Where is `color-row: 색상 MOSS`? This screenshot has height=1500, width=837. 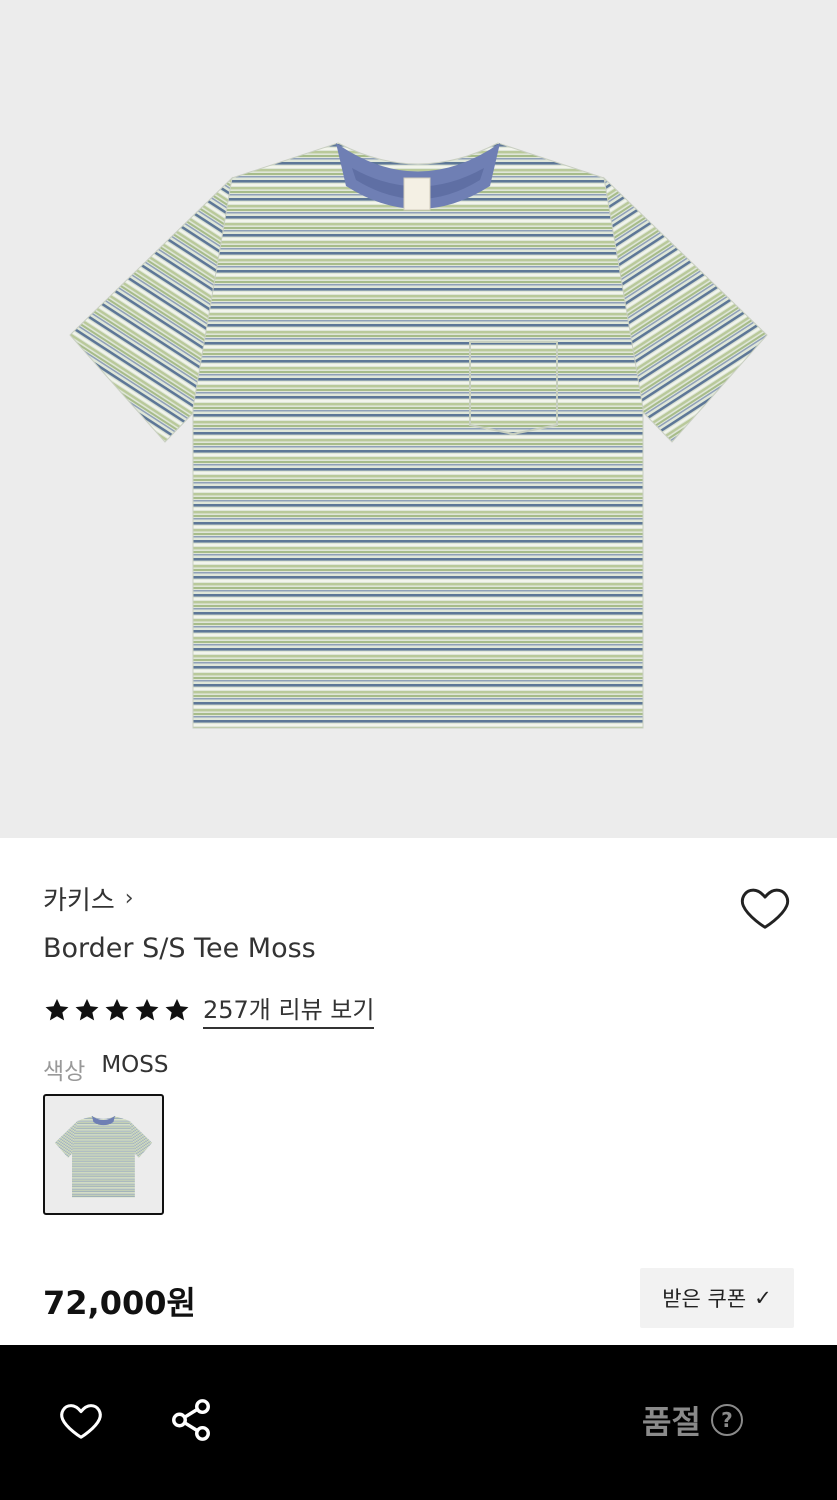 color-row: 색상 MOSS is located at coordinates (105, 1069).